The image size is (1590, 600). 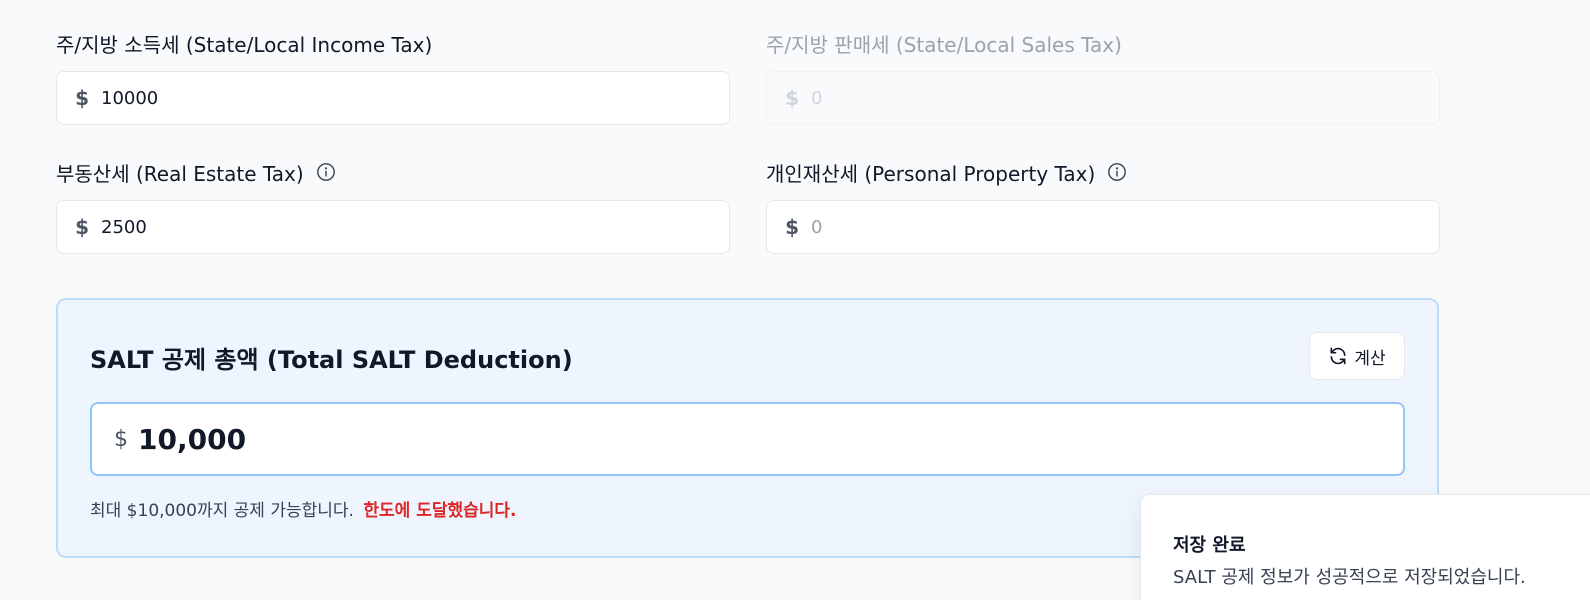 I want to click on toast-message: SALT 공제 정보가 성공적으로 저장되었습니다., so click(x=1349, y=577).